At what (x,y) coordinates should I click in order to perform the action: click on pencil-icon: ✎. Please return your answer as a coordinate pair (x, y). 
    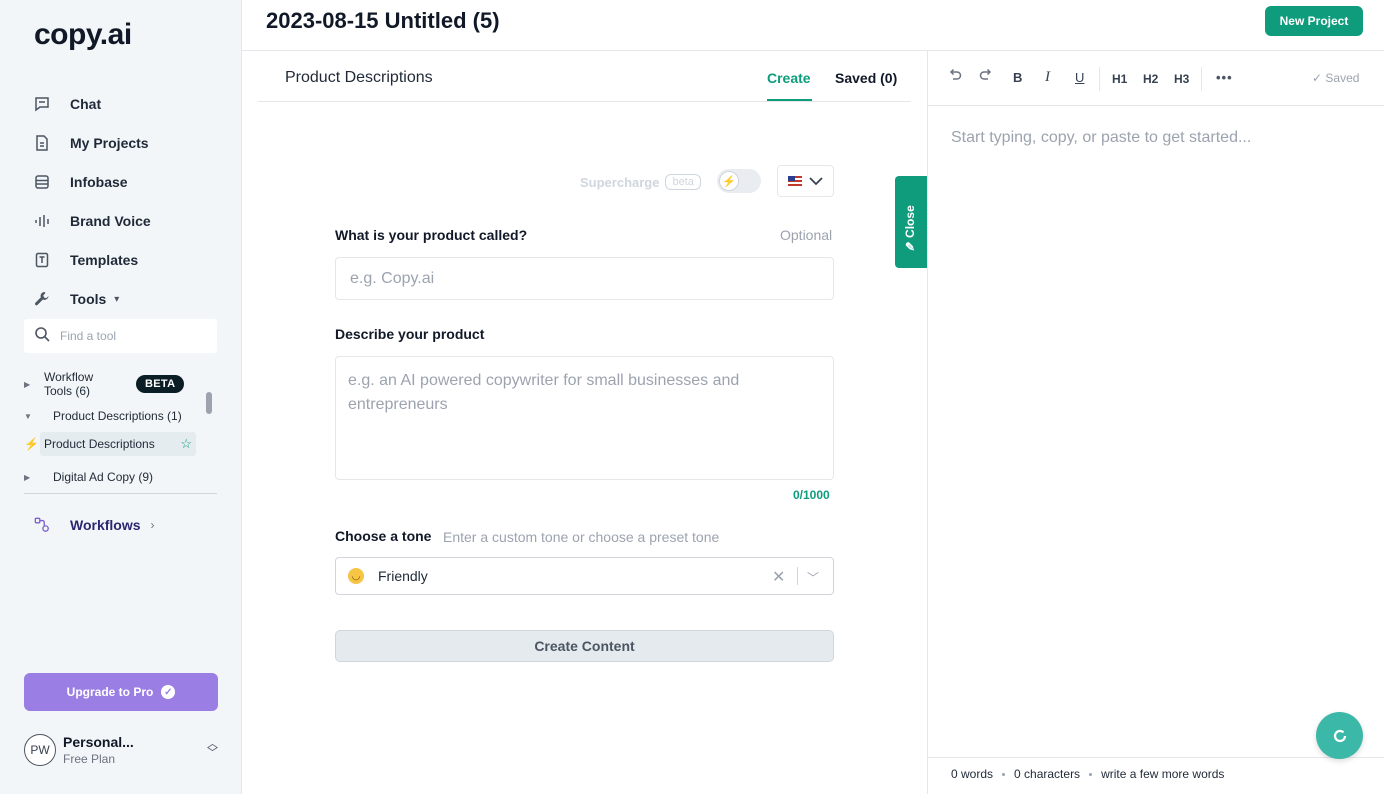
    Looking at the image, I should click on (910, 246).